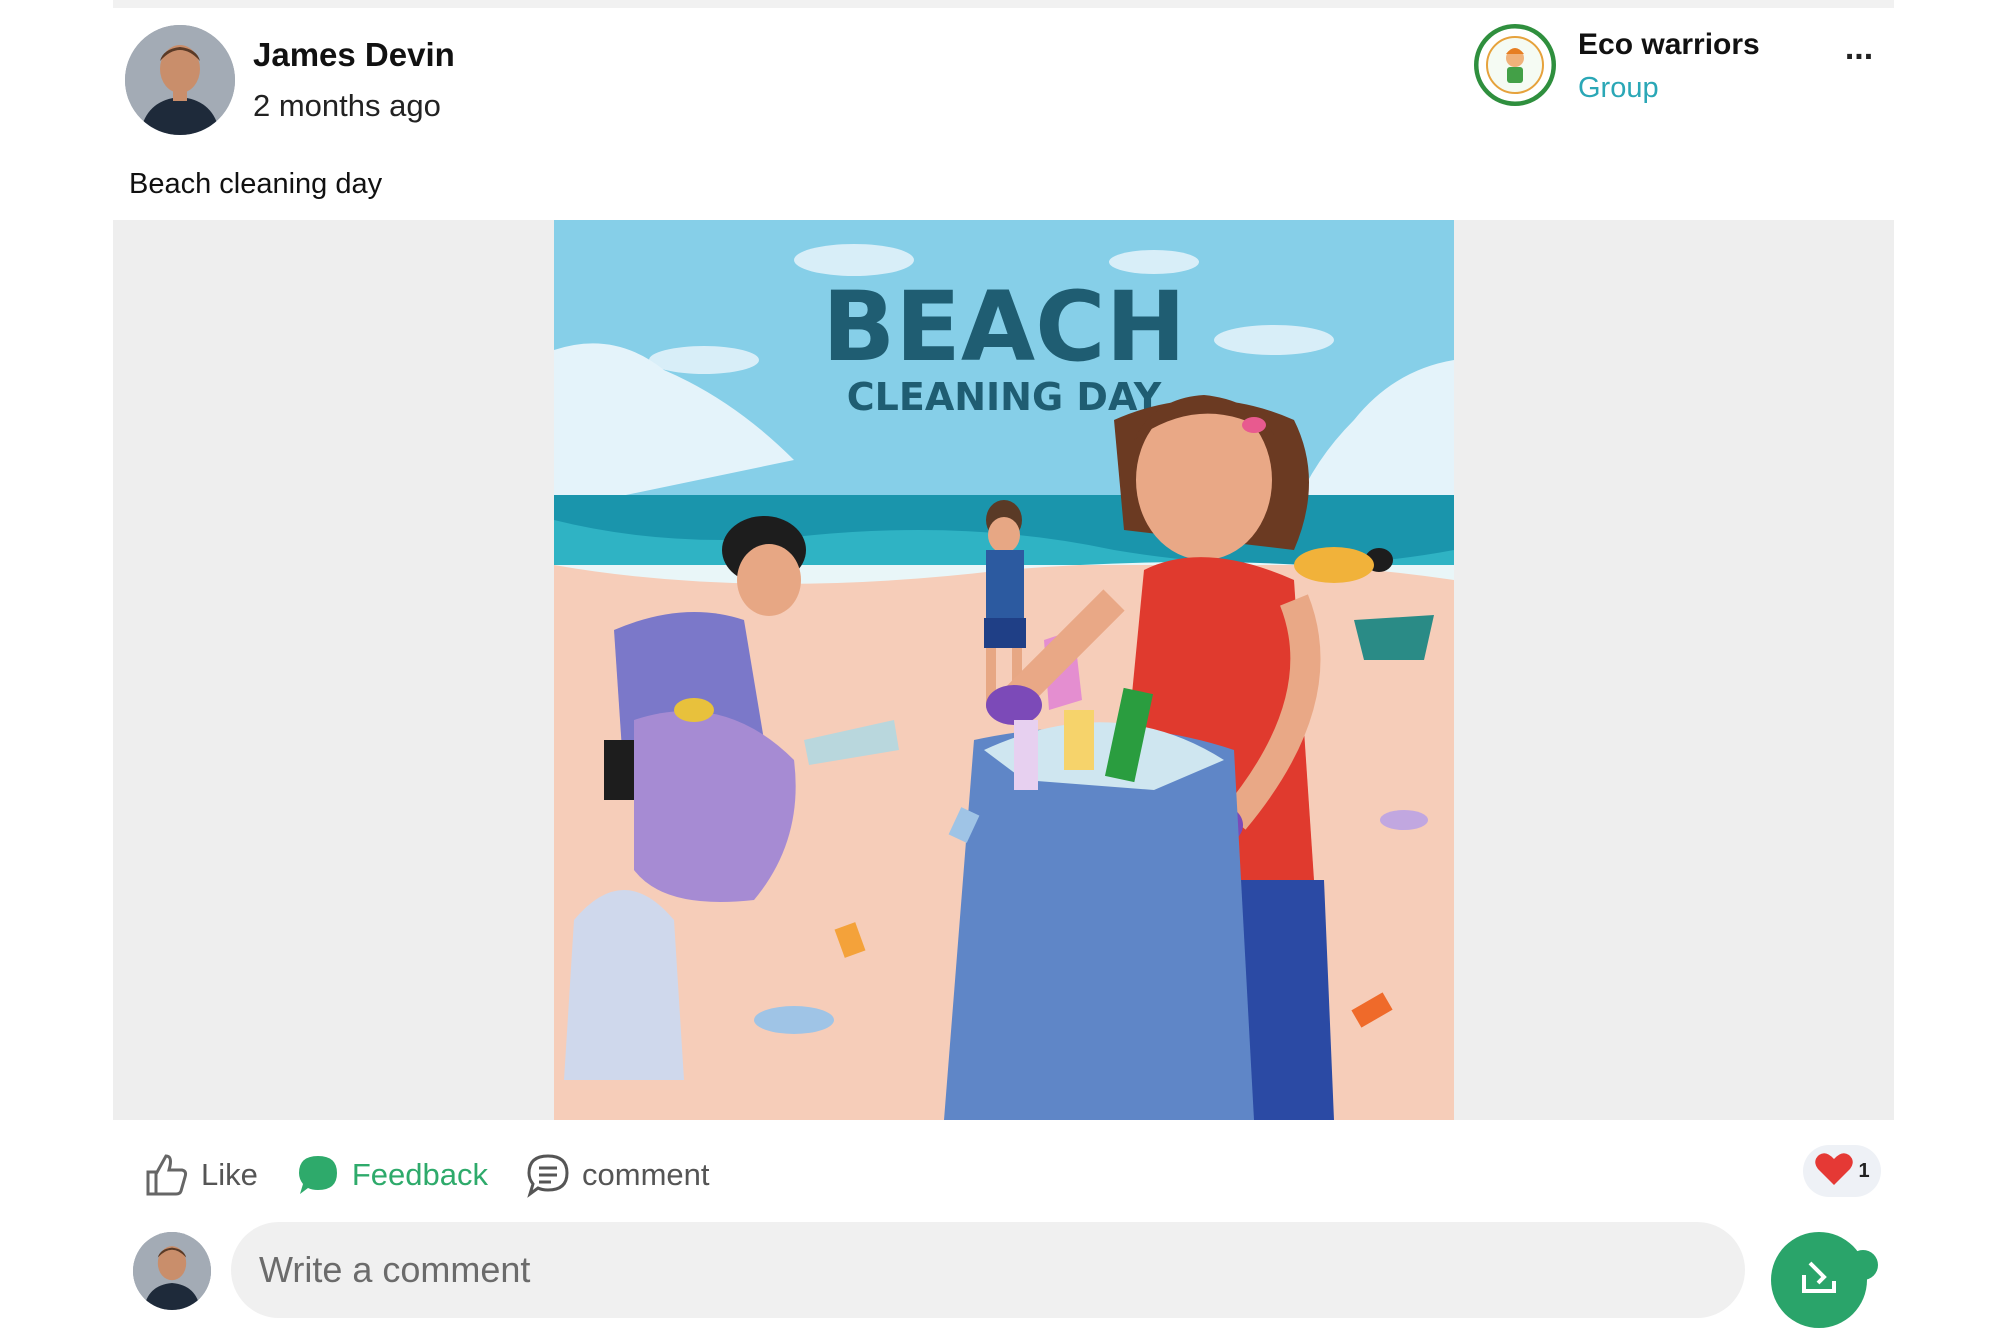 The width and height of the screenshot is (2000, 1333). Describe the element at coordinates (1003, 4) in the screenshot. I see `top-divider` at that location.